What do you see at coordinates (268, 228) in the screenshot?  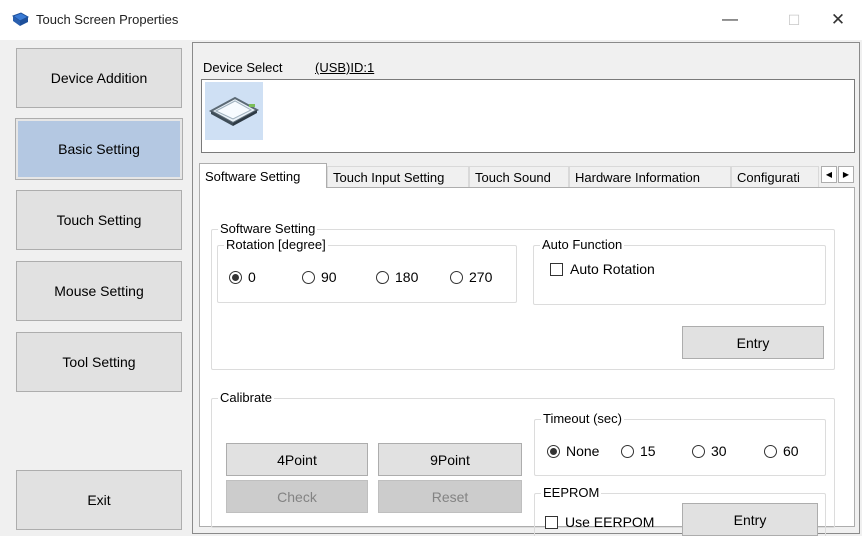 I see `software-setting-group-title: Software Setting` at bounding box center [268, 228].